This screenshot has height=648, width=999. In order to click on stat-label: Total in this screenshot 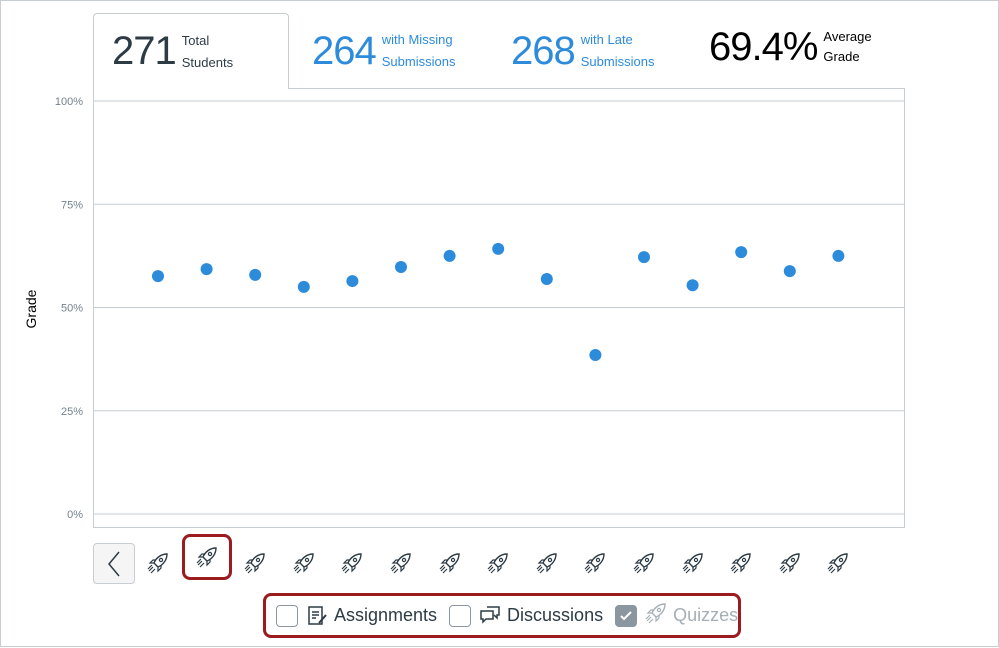, I will do `click(195, 40)`.